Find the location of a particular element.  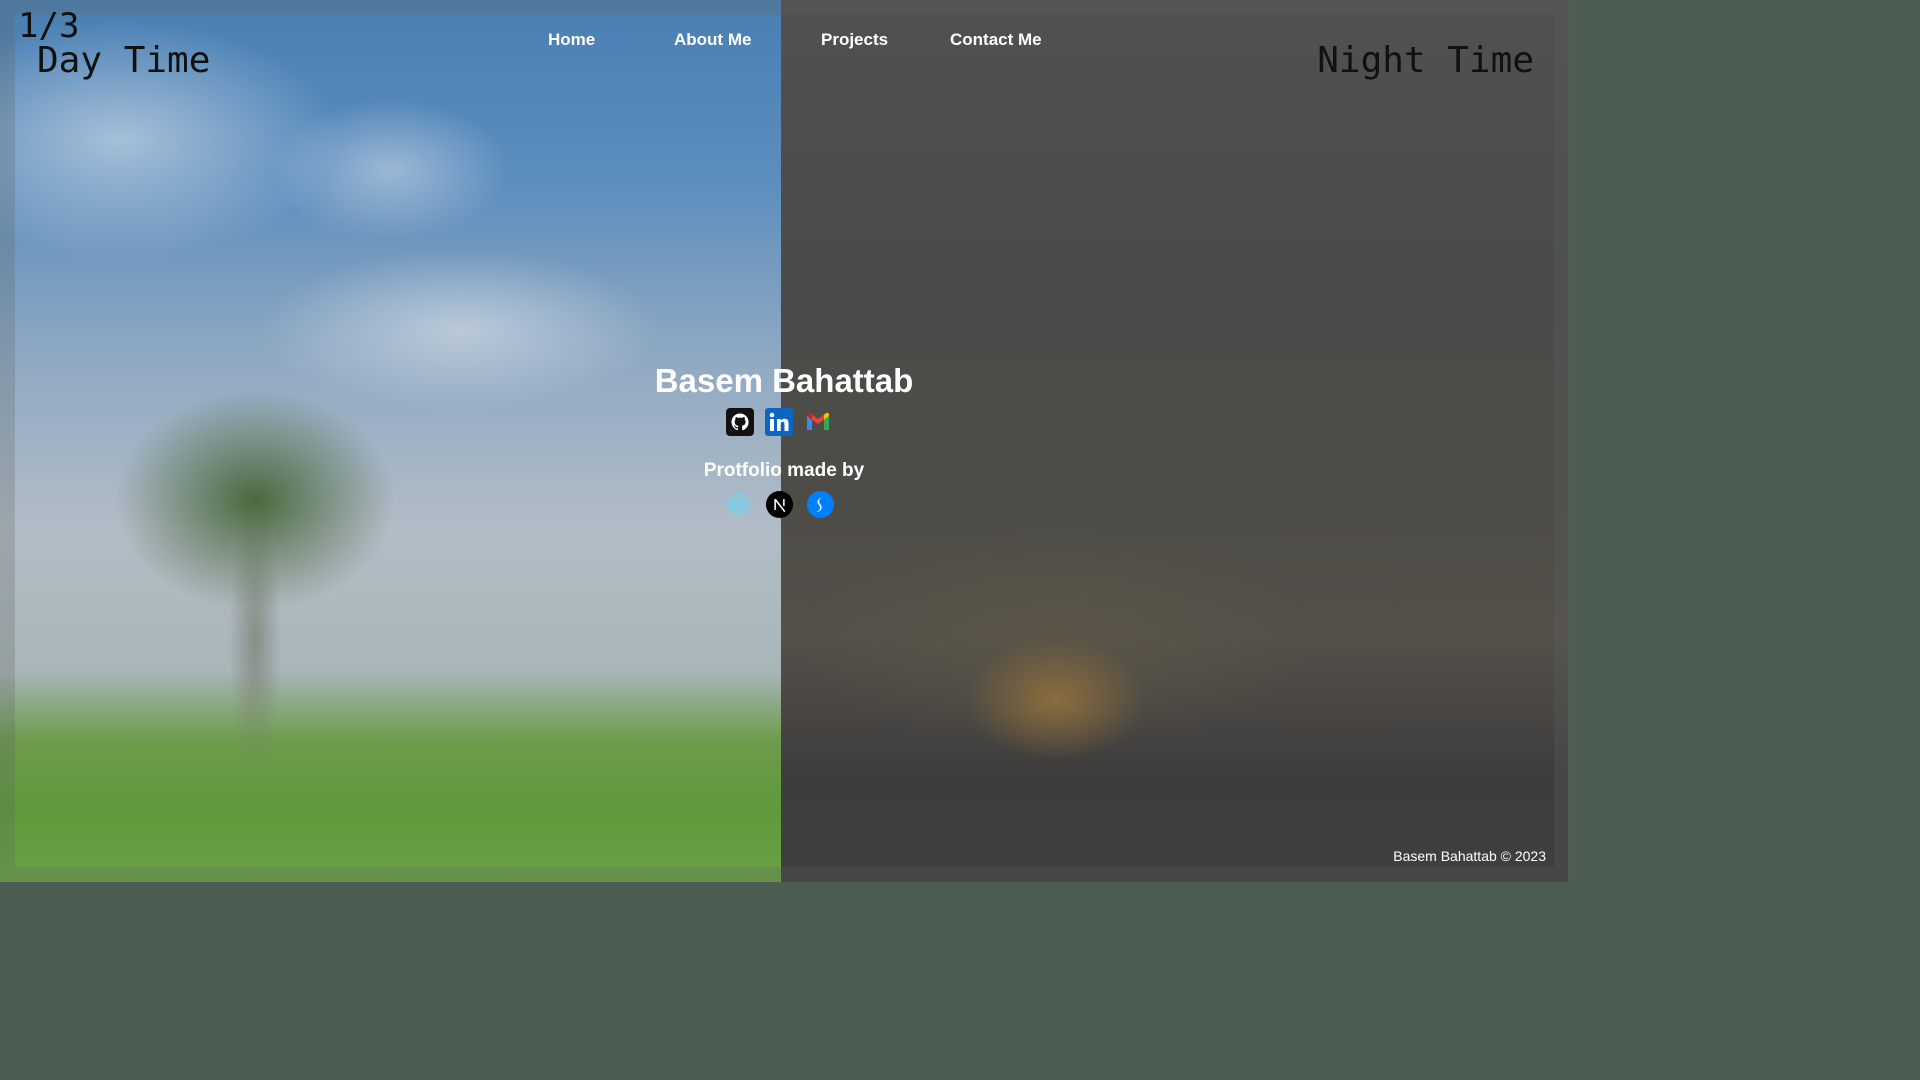

github-icon is located at coordinates (740, 422).